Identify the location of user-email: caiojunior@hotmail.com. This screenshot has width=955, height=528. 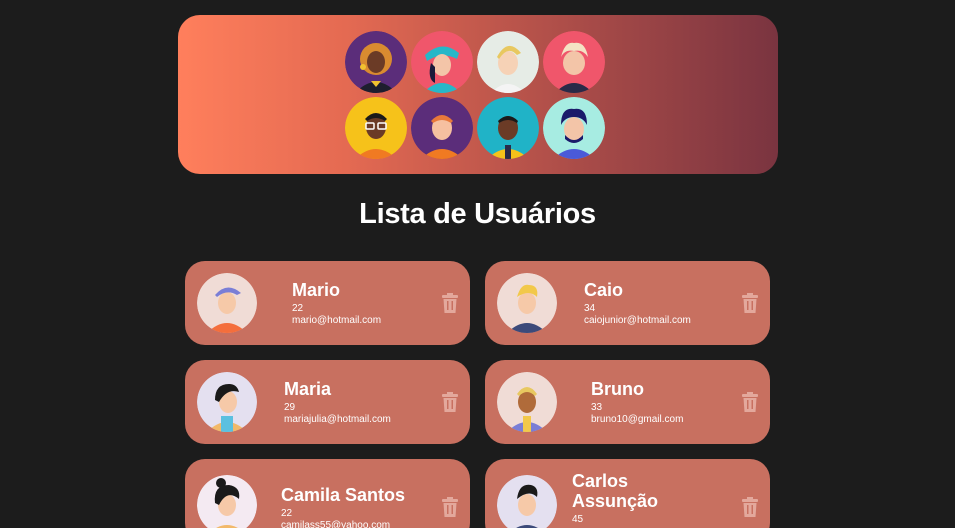
(637, 320).